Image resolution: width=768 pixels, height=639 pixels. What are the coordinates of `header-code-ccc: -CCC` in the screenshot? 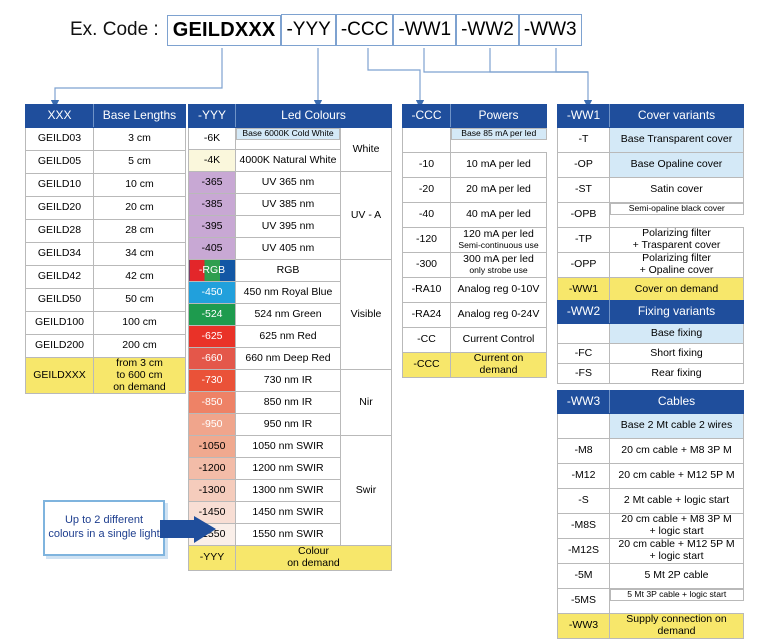 It's located at (426, 116).